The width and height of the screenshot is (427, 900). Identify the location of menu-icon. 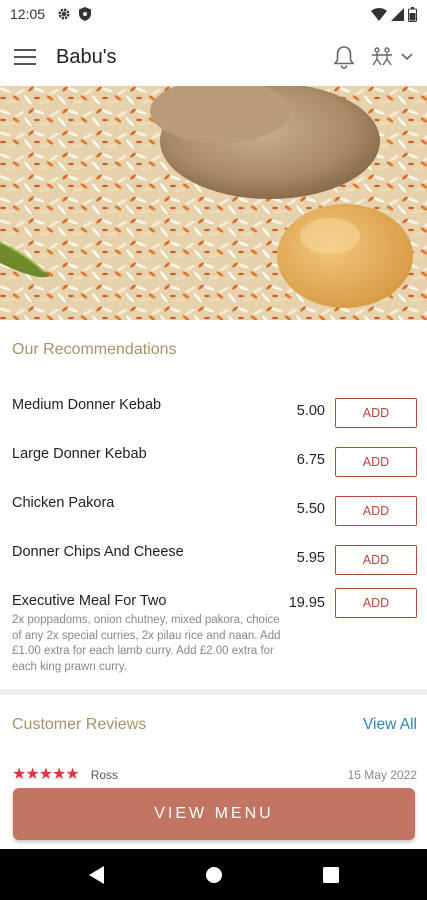
(25, 57).